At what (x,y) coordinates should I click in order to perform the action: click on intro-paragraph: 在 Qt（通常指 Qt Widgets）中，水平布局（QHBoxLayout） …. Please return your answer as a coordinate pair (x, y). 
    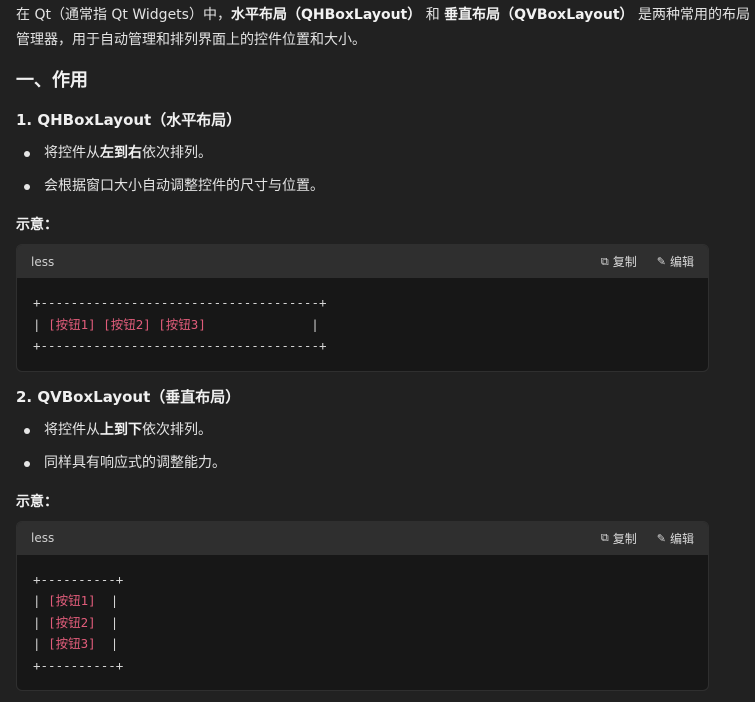
    Looking at the image, I should click on (385, 26).